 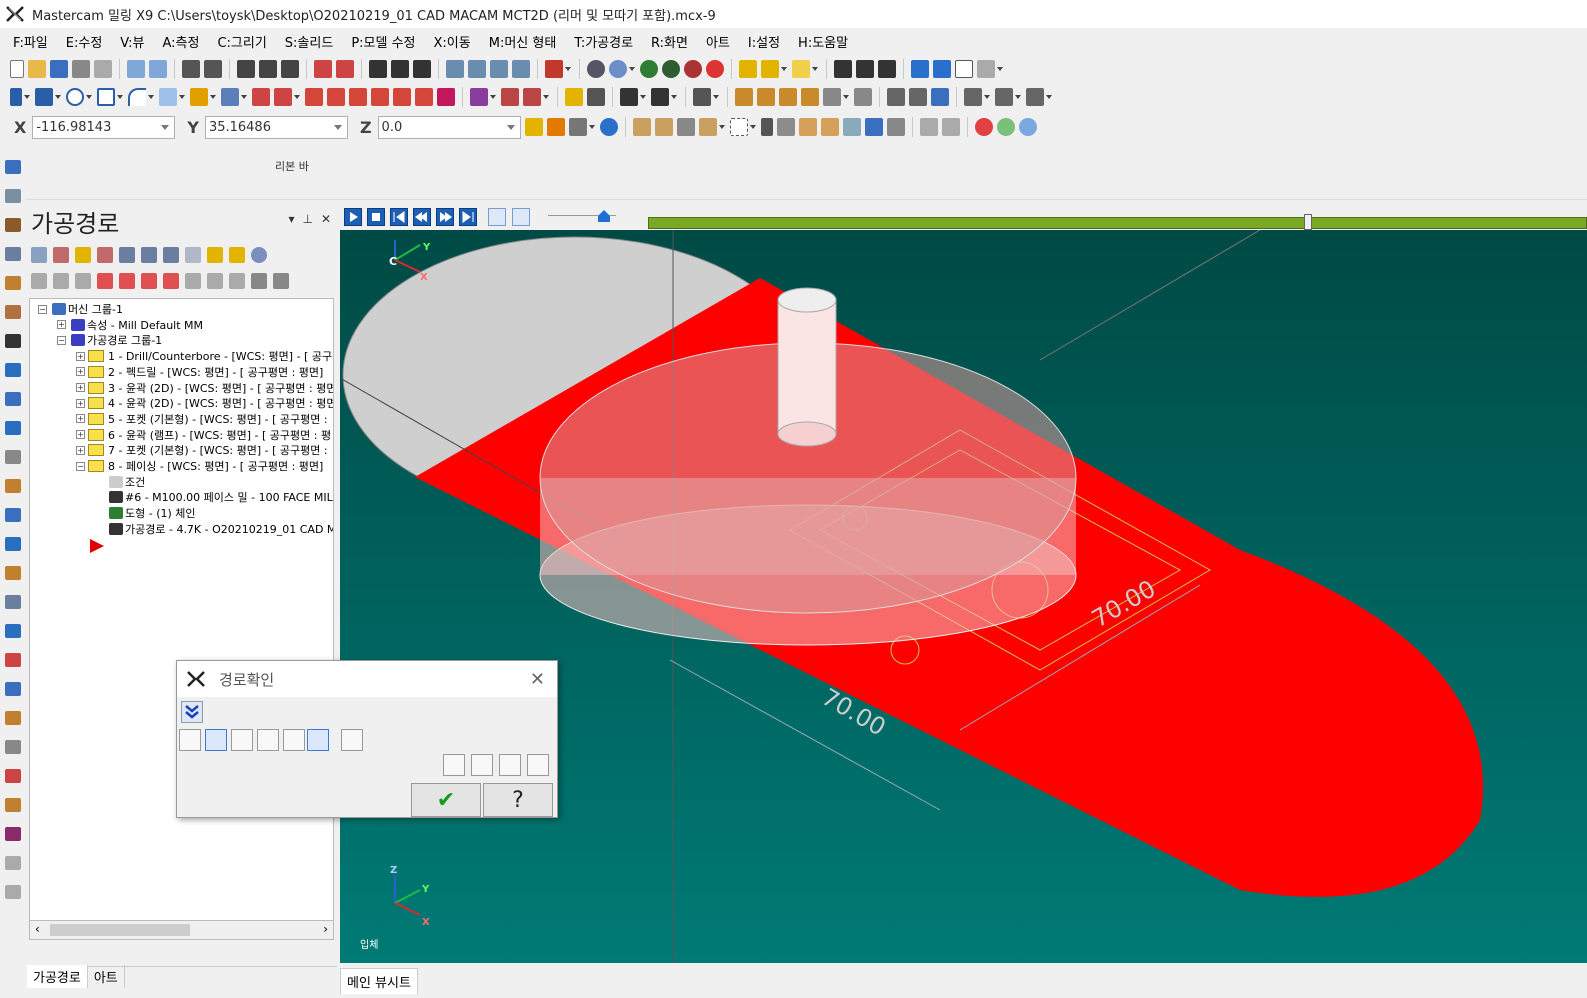 I want to click on tree-item: − 가공경로 그룹-1, so click(x=109, y=340).